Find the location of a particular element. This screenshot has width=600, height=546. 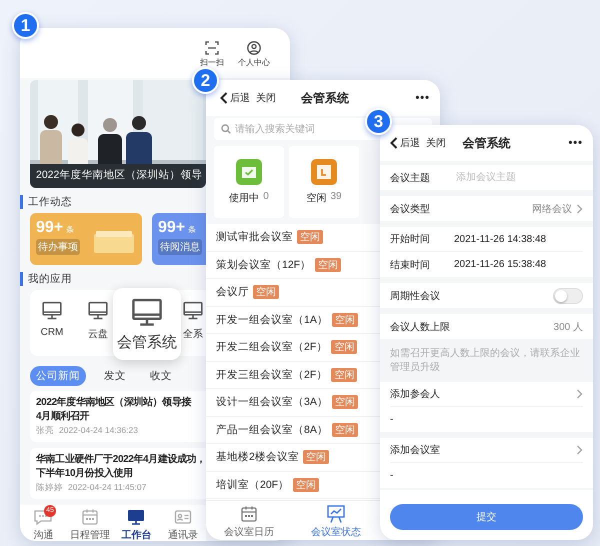

tab-bar-item: 会议室日历 is located at coordinates (249, 522).